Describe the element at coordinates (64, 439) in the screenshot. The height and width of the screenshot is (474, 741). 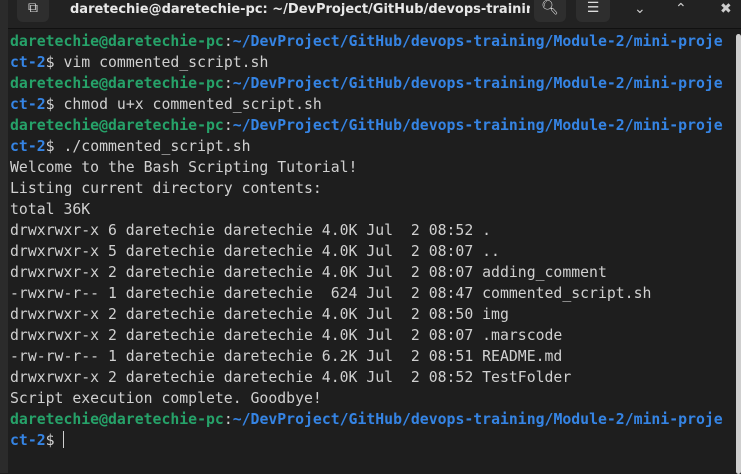
I see `text-cursor` at that location.